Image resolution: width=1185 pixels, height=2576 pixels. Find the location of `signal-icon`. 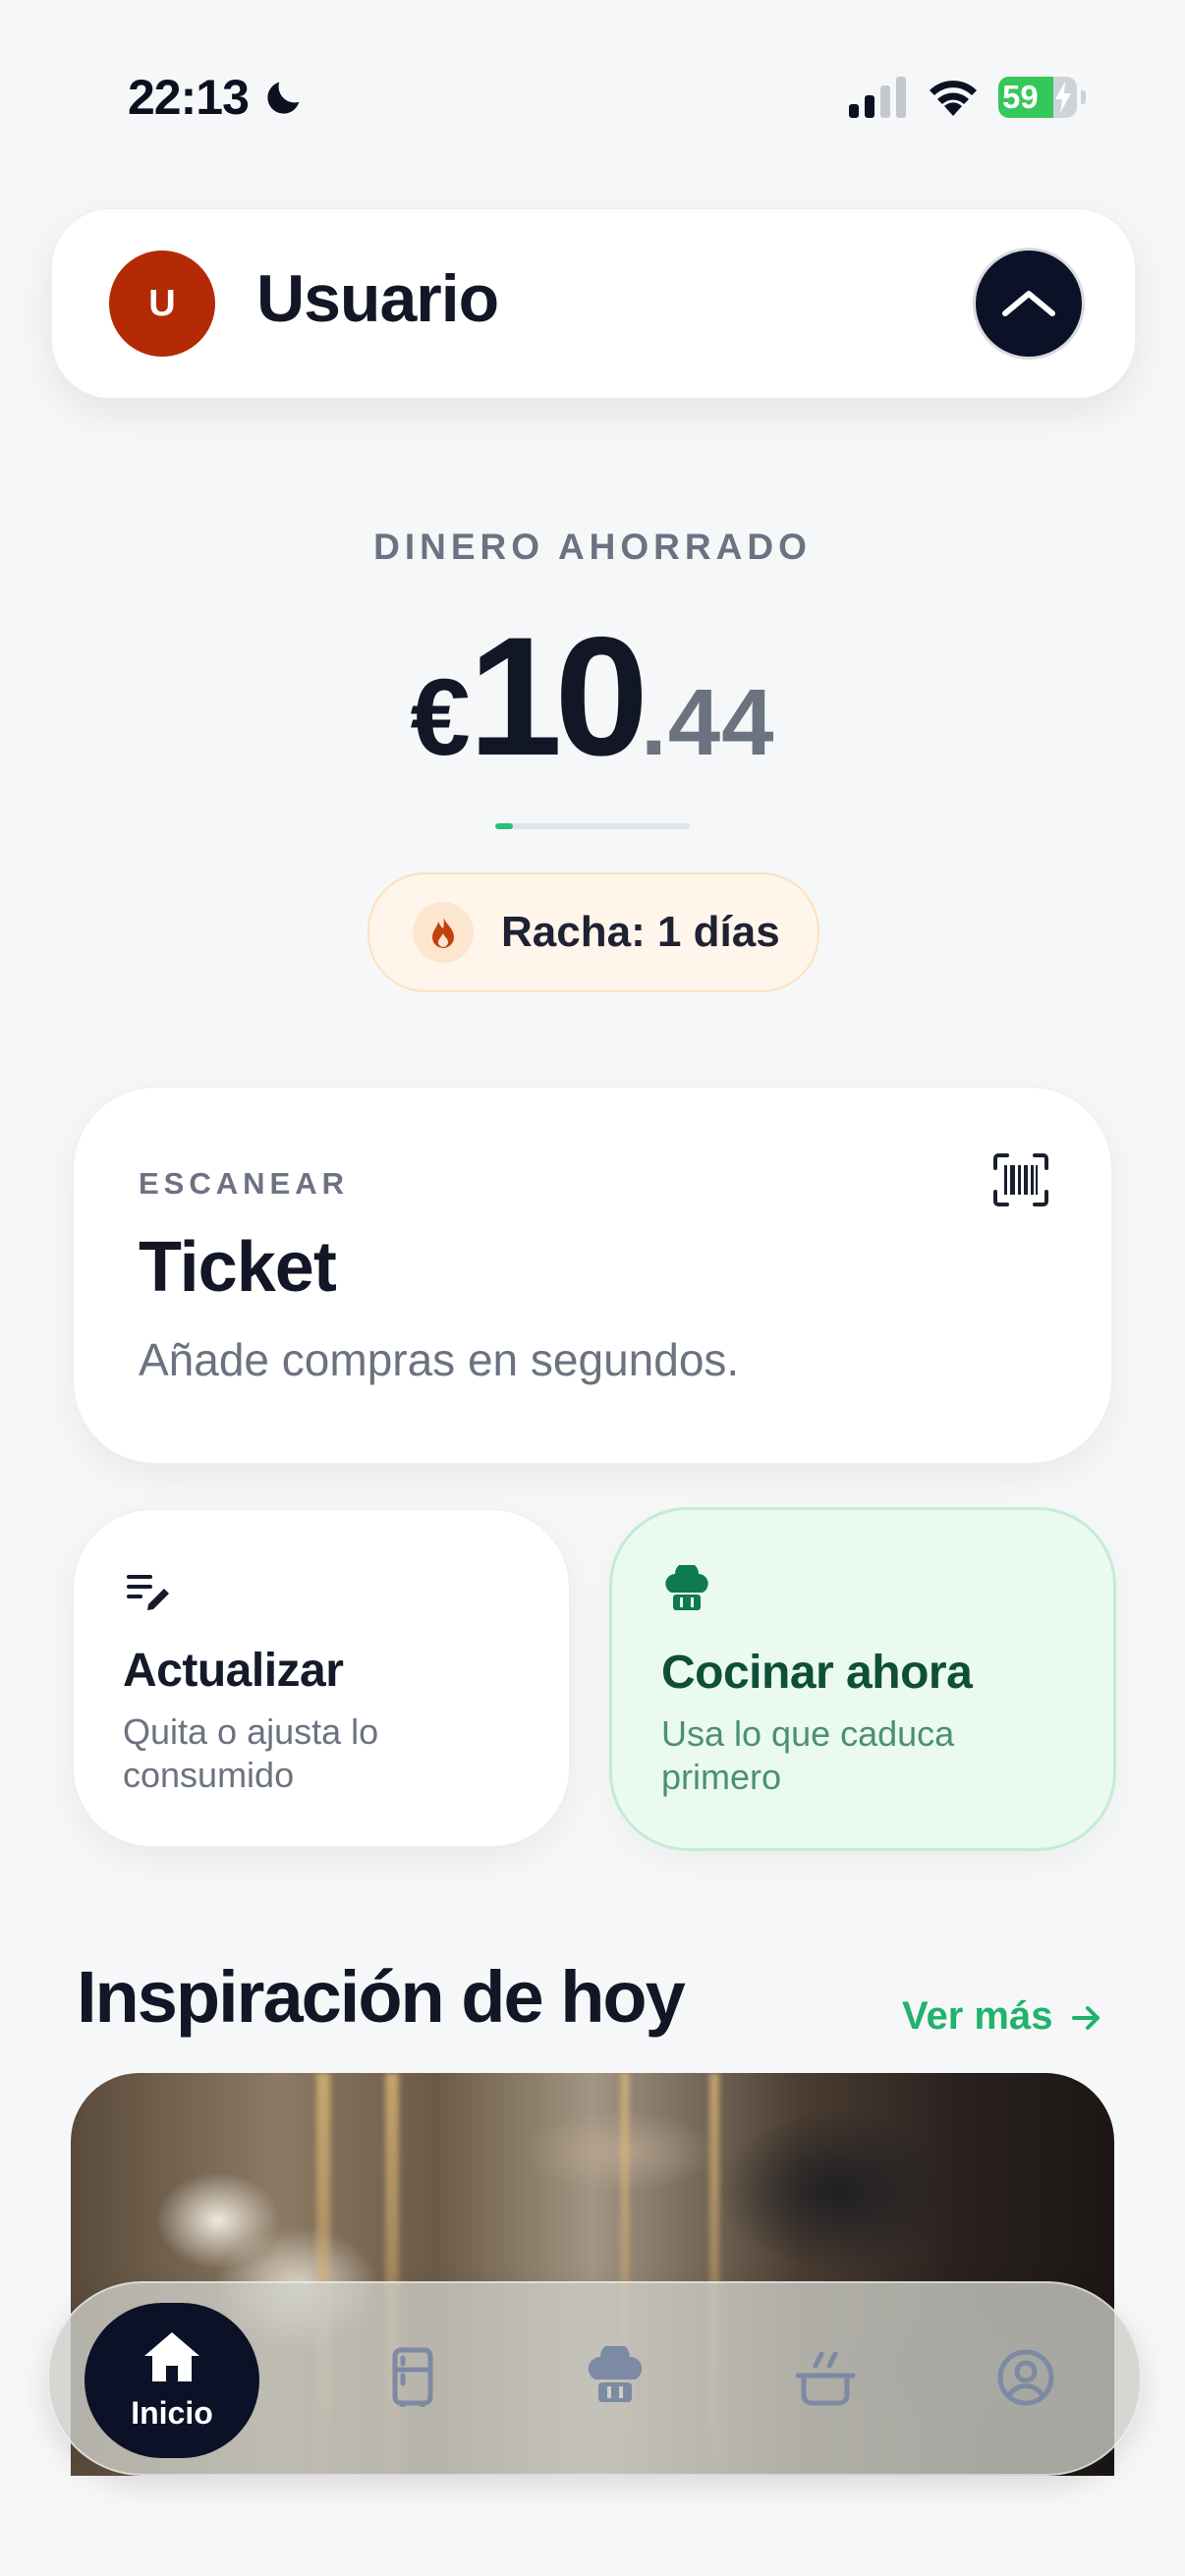

signal-icon is located at coordinates (878, 97).